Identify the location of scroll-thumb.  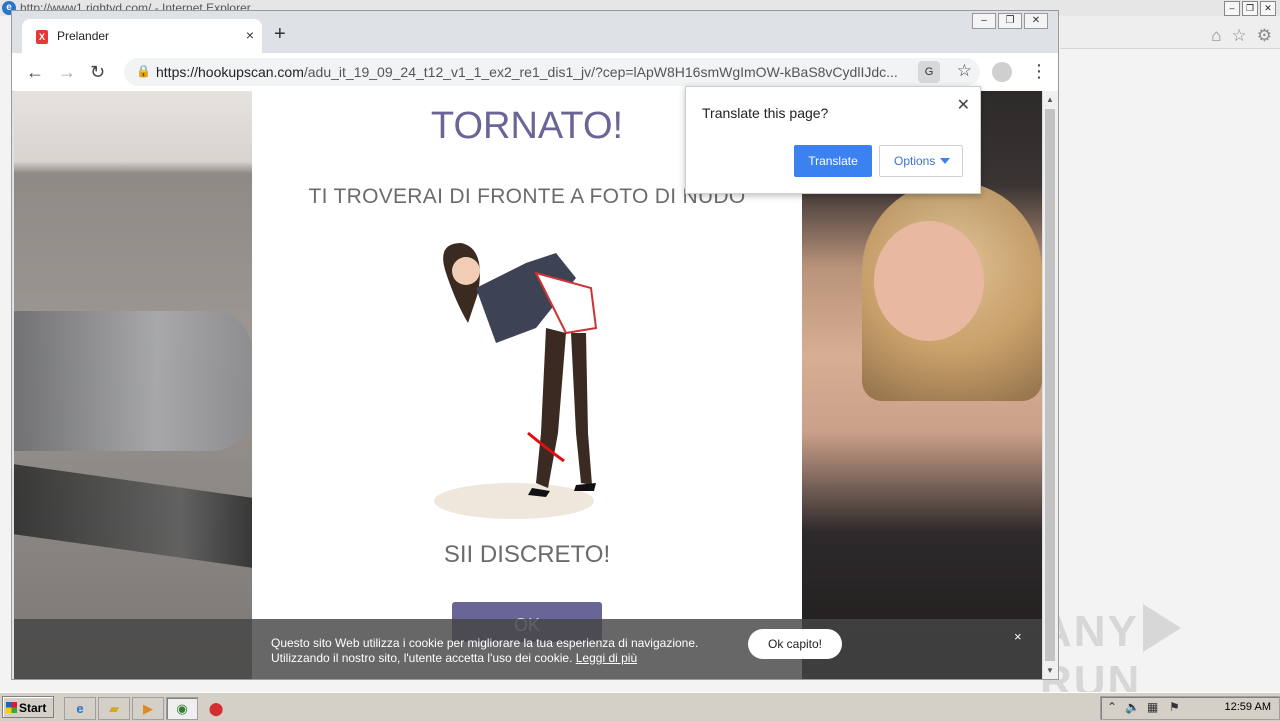
(1050, 385).